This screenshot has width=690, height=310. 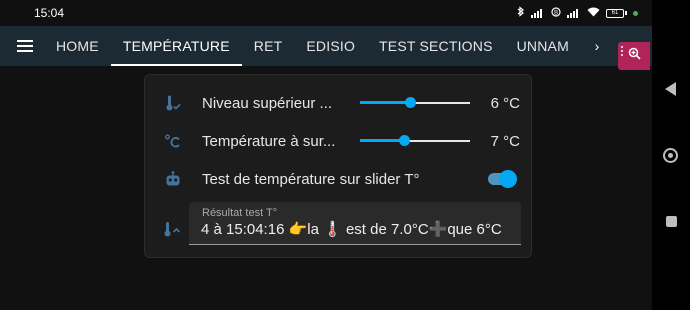 What do you see at coordinates (574, 13) in the screenshot?
I see `cell-signal-2-icon` at bounding box center [574, 13].